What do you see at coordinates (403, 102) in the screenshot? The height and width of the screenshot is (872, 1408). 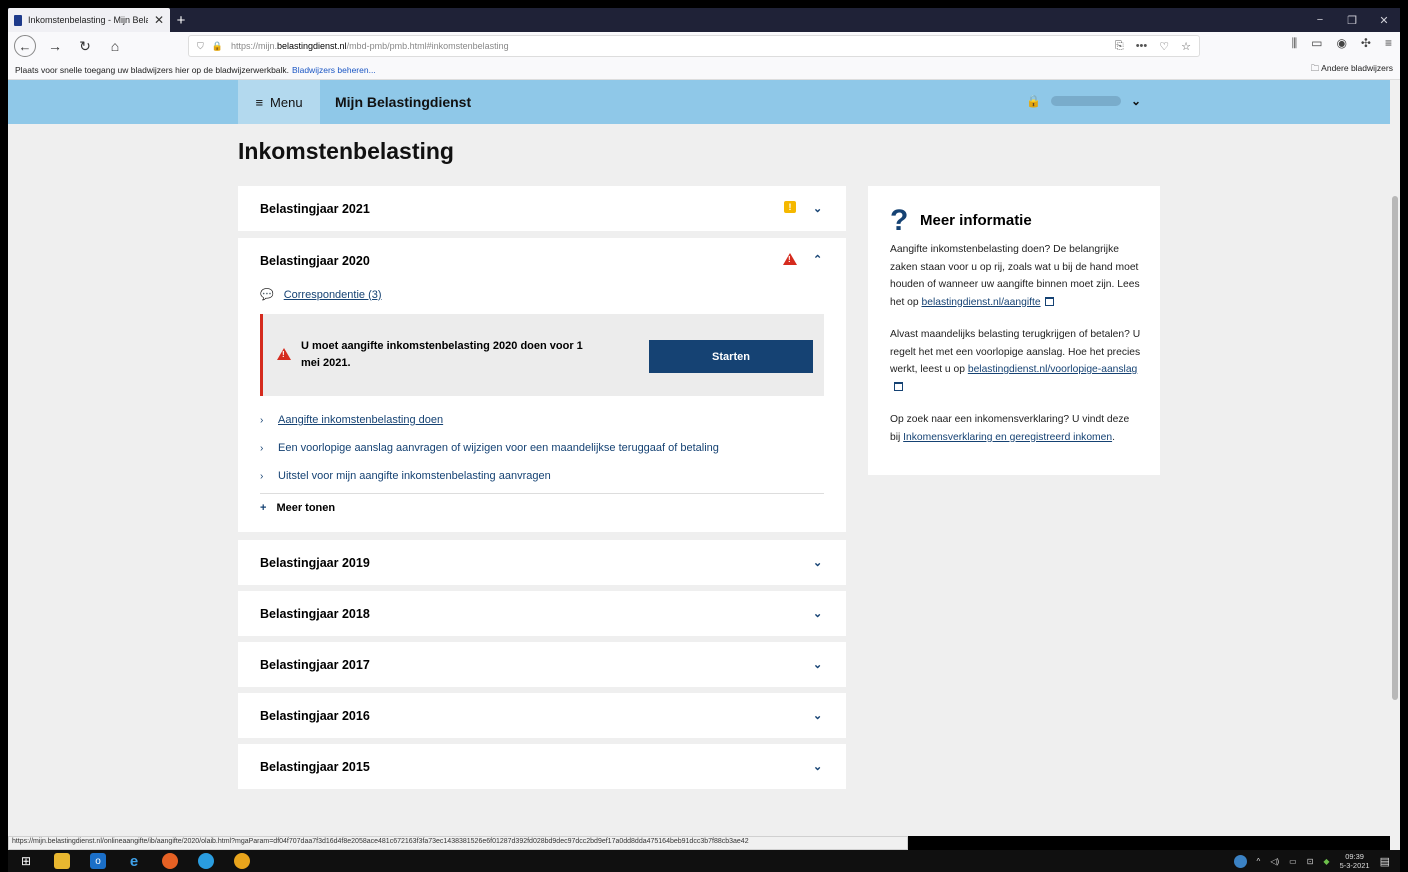 I see `site-brand: Mijn Belastingdienst` at bounding box center [403, 102].